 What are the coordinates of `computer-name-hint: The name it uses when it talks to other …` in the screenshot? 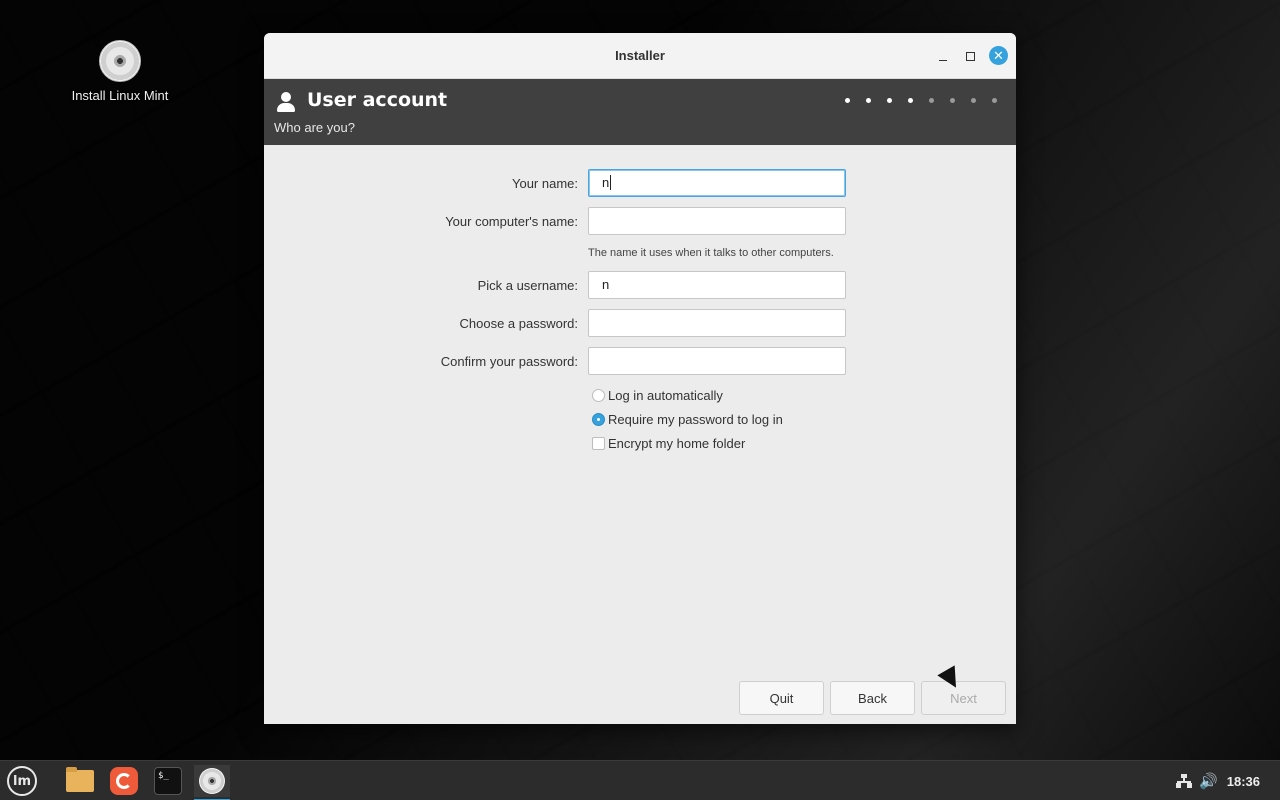 It's located at (711, 253).